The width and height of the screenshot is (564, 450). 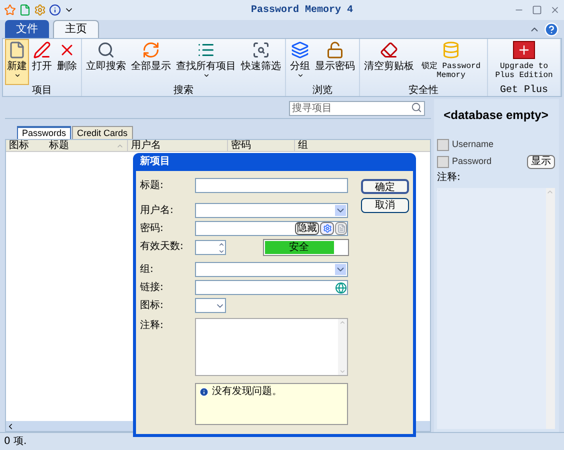 What do you see at coordinates (300, 62) in the screenshot?
I see `ribbon-button: 分组` at bounding box center [300, 62].